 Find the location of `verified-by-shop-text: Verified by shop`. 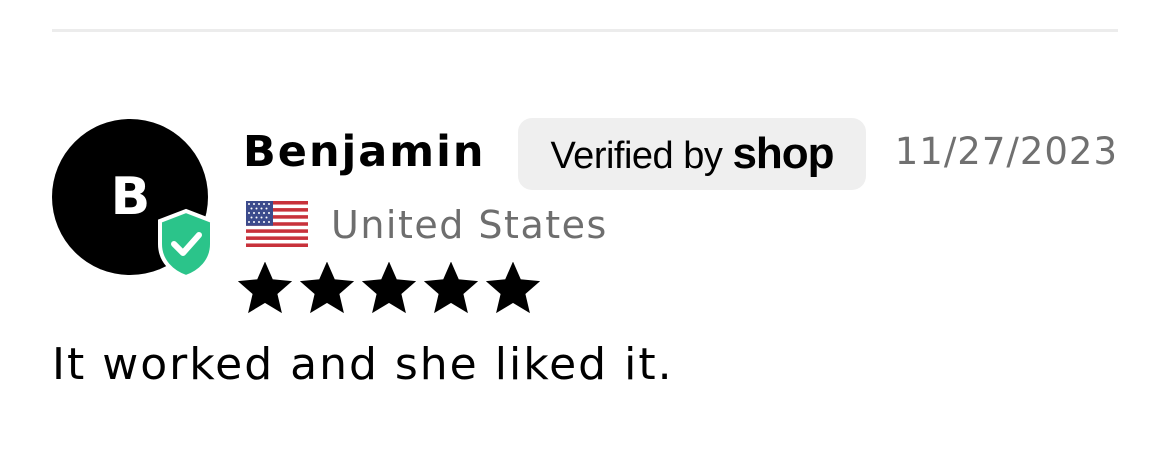

verified-by-shop-text: Verified by shop is located at coordinates (692, 154).